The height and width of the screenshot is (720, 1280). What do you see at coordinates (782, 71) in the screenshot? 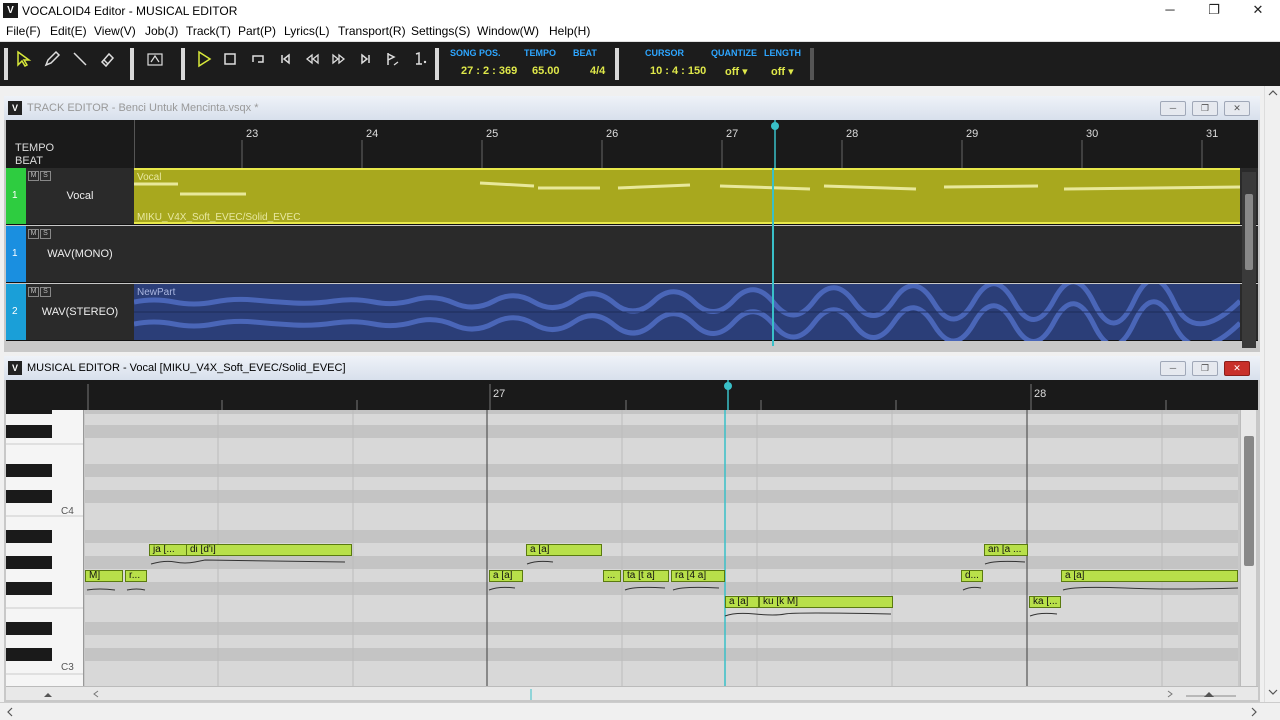
I see `length-dropdown: off ▾` at bounding box center [782, 71].